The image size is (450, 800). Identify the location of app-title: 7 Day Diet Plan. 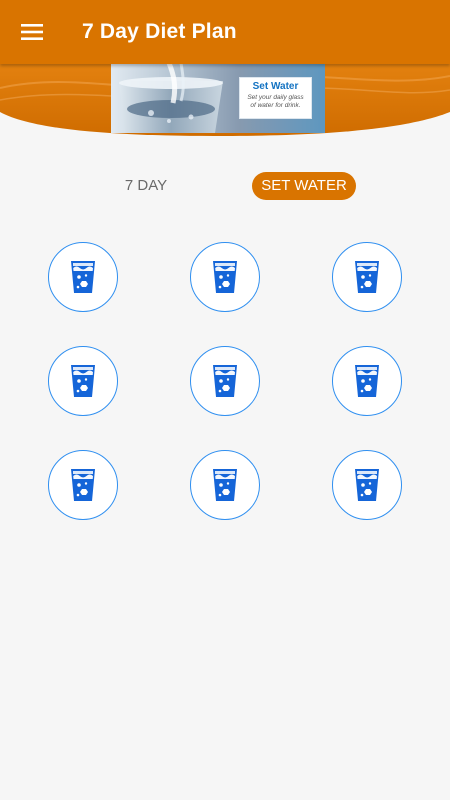
(159, 31).